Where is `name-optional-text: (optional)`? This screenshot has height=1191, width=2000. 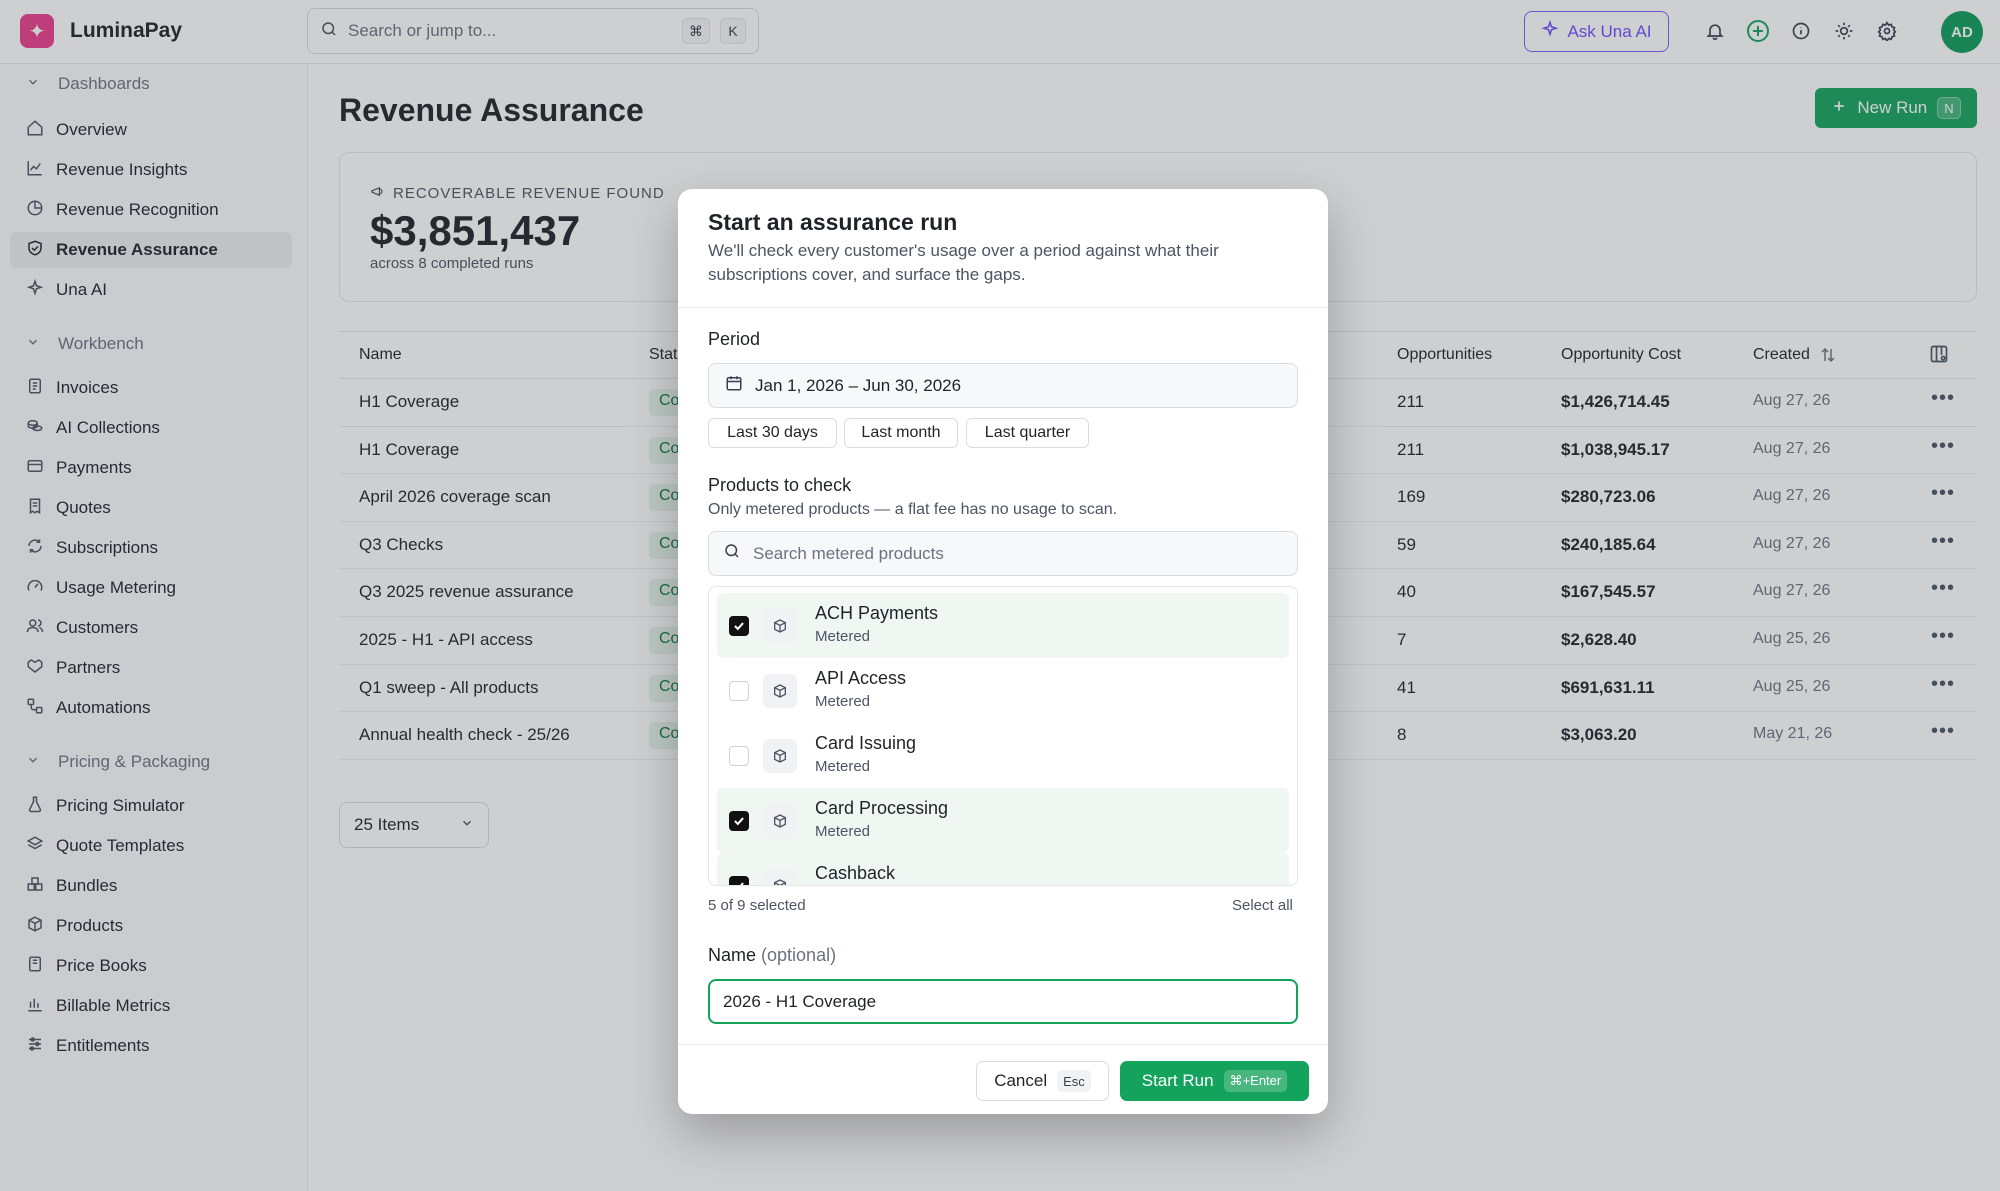 name-optional-text: (optional) is located at coordinates (799, 955).